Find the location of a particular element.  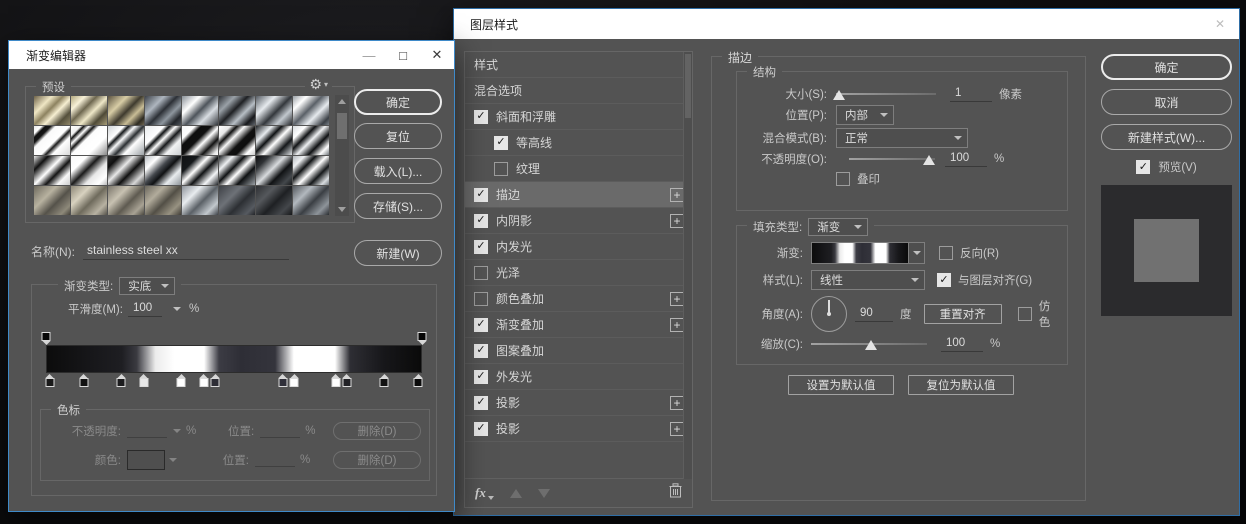

chevron-down-icon is located at coordinates (176, 309).